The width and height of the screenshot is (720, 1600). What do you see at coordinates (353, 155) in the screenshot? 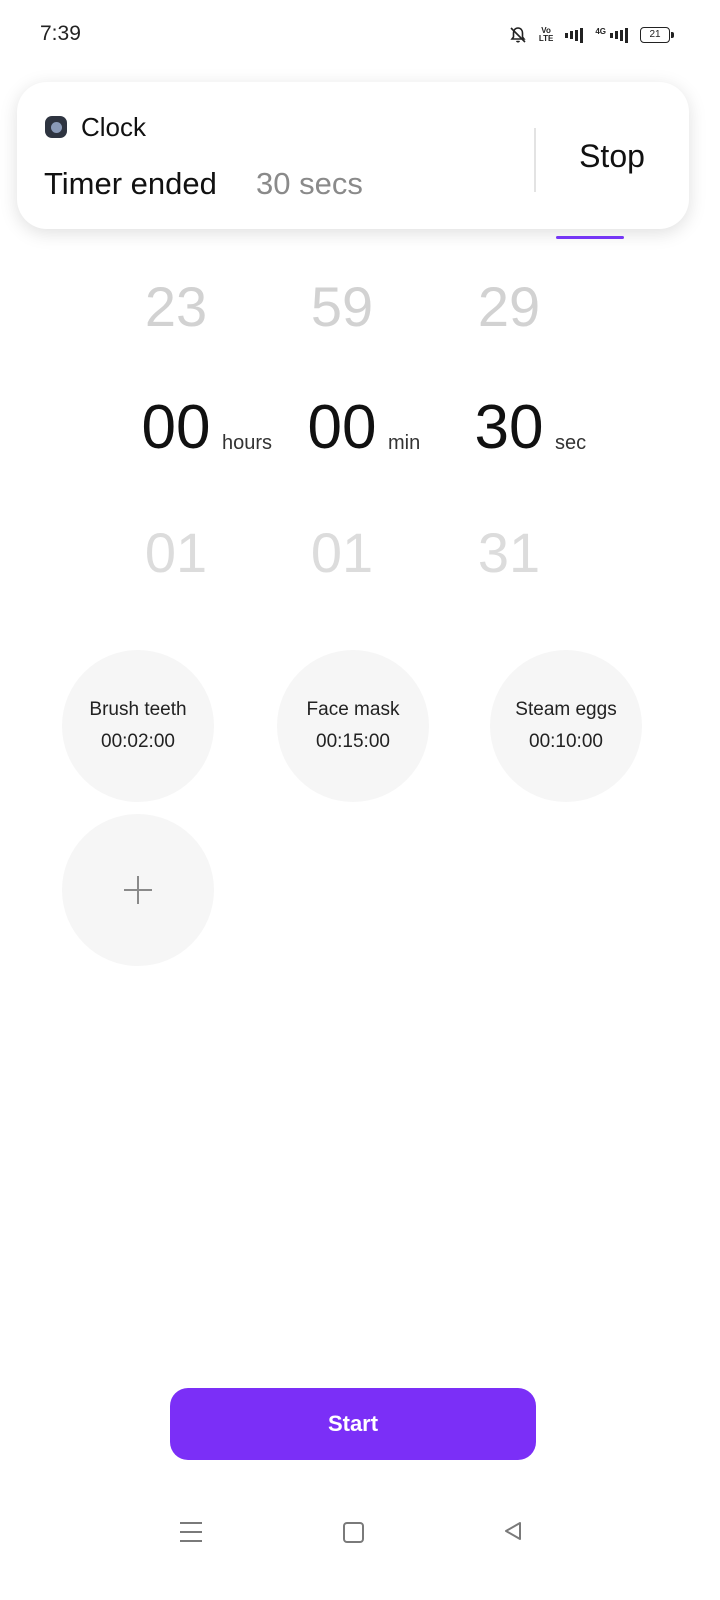
I see `timer-notification: Clock Timer ended 30 secs Stop` at bounding box center [353, 155].